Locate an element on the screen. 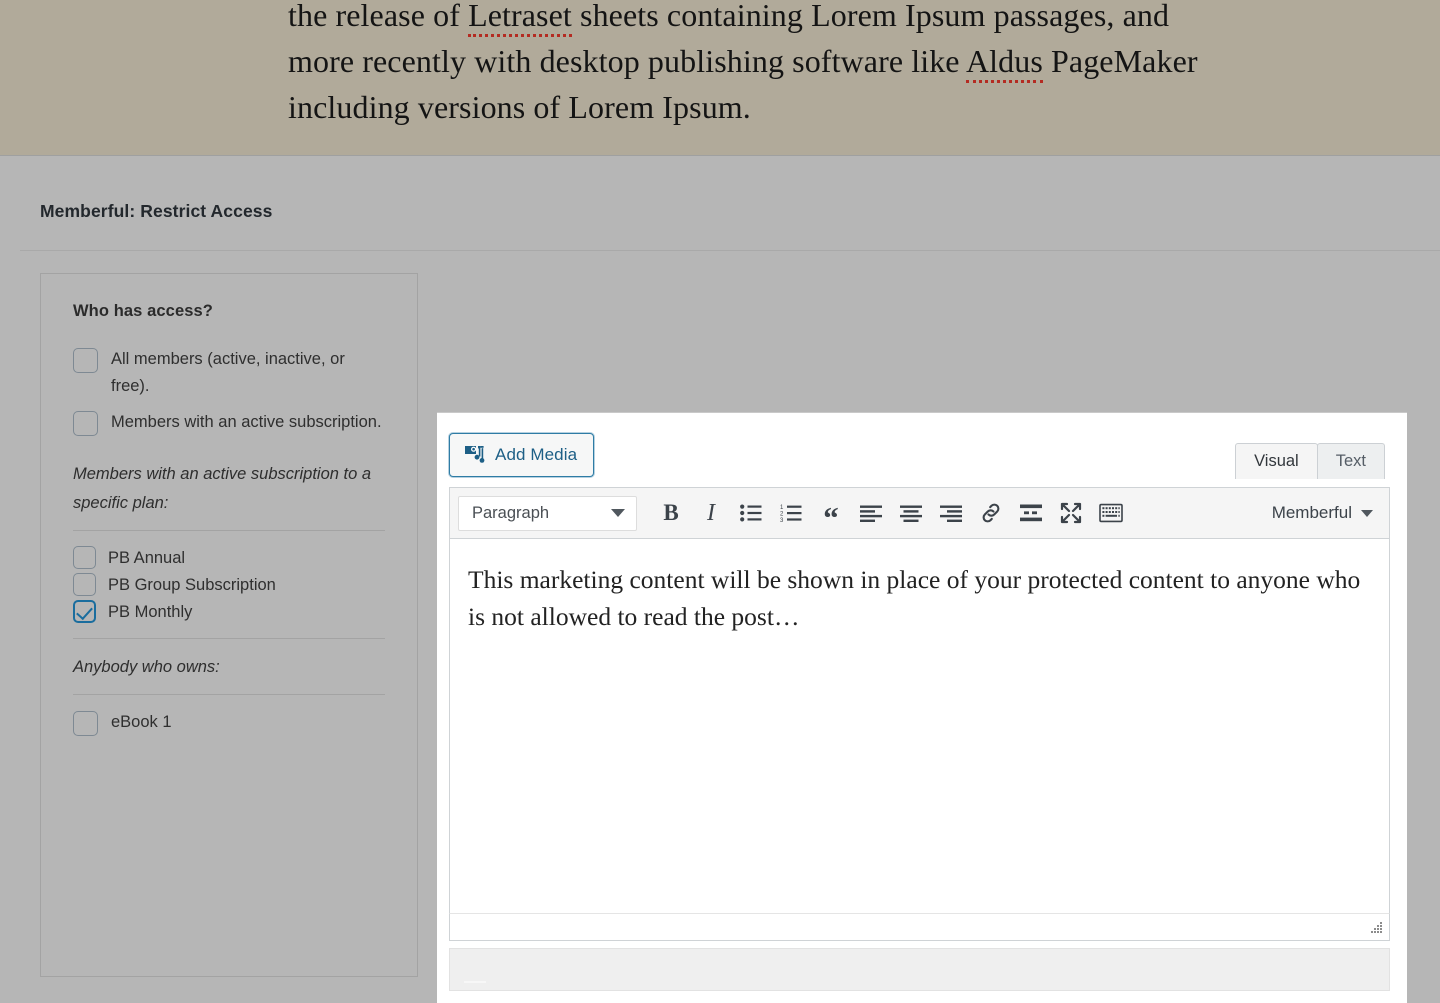  access-panel-heading: Who has access? is located at coordinates (143, 311).